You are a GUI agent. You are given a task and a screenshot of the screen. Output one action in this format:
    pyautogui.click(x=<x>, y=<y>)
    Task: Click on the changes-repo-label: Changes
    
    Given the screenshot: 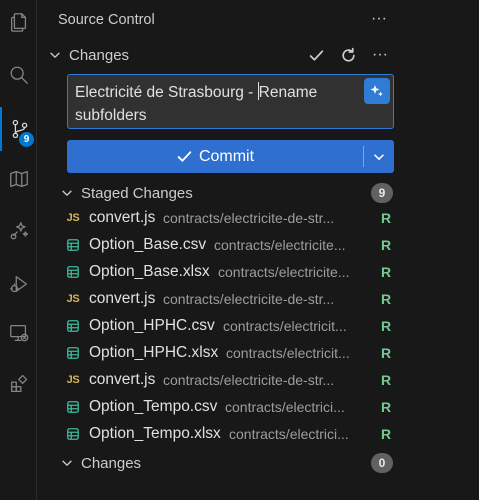 What is the action you would take?
    pyautogui.click(x=99, y=55)
    